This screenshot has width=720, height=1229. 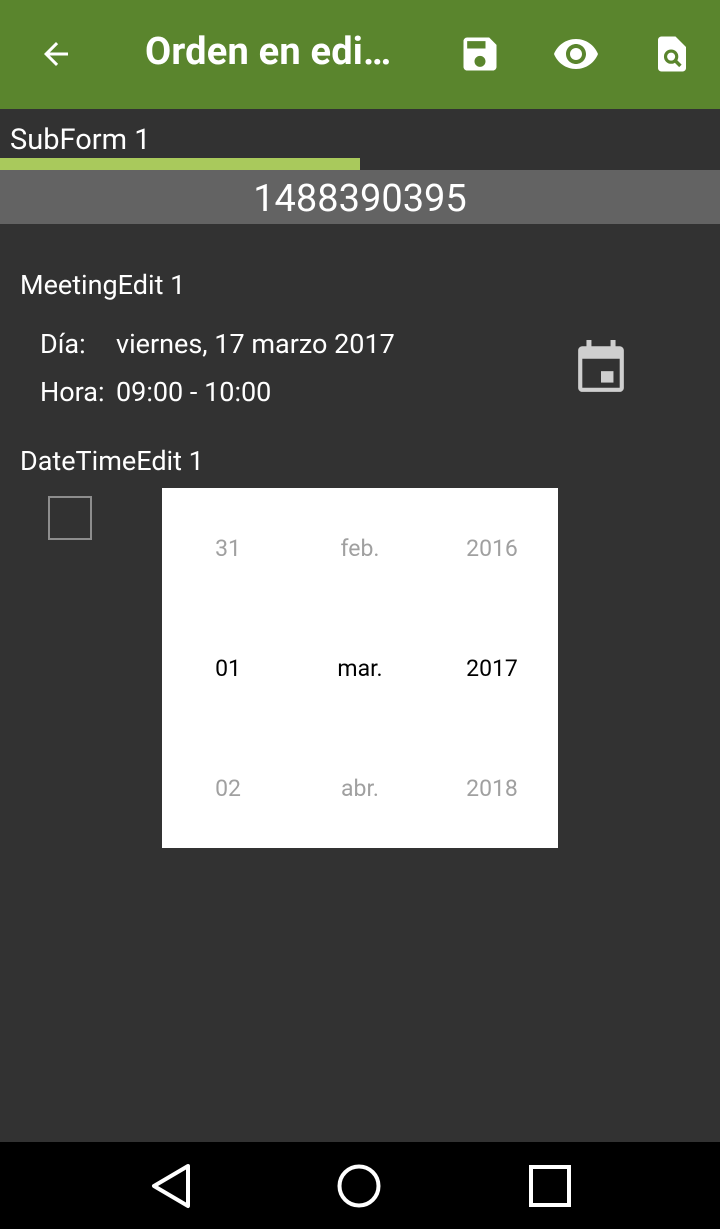 I want to click on nav-home-icon, so click(x=359, y=1186).